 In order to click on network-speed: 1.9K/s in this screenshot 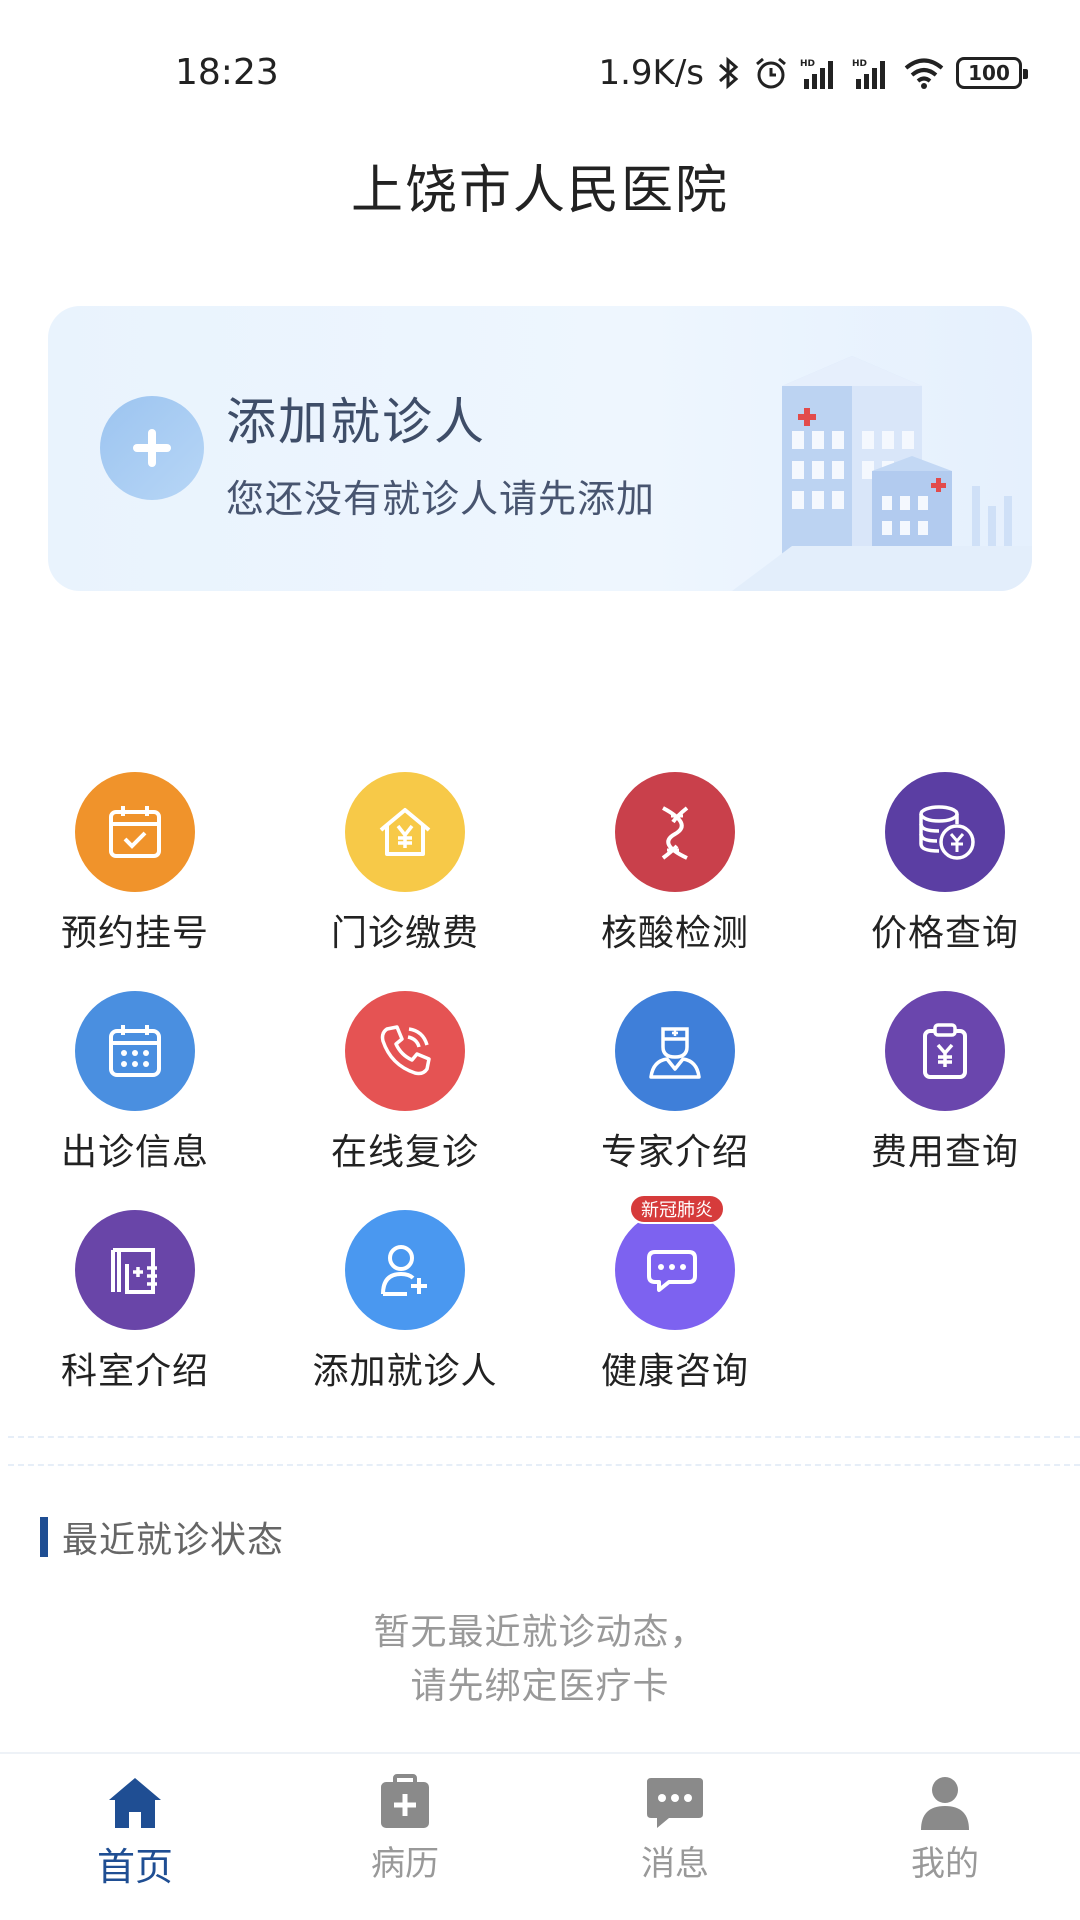, I will do `click(651, 73)`.